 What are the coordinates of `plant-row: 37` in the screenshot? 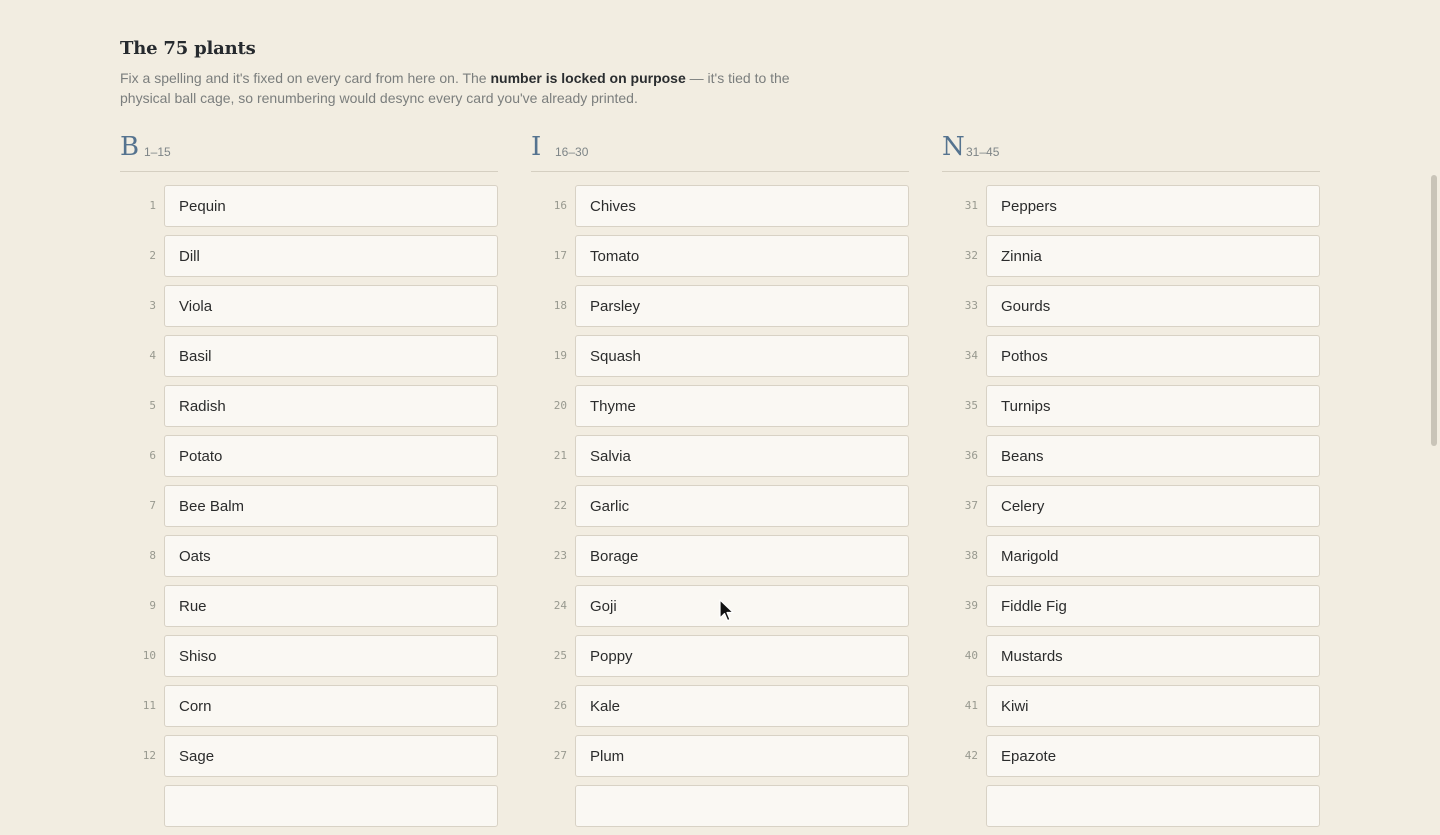 It's located at (1131, 506).